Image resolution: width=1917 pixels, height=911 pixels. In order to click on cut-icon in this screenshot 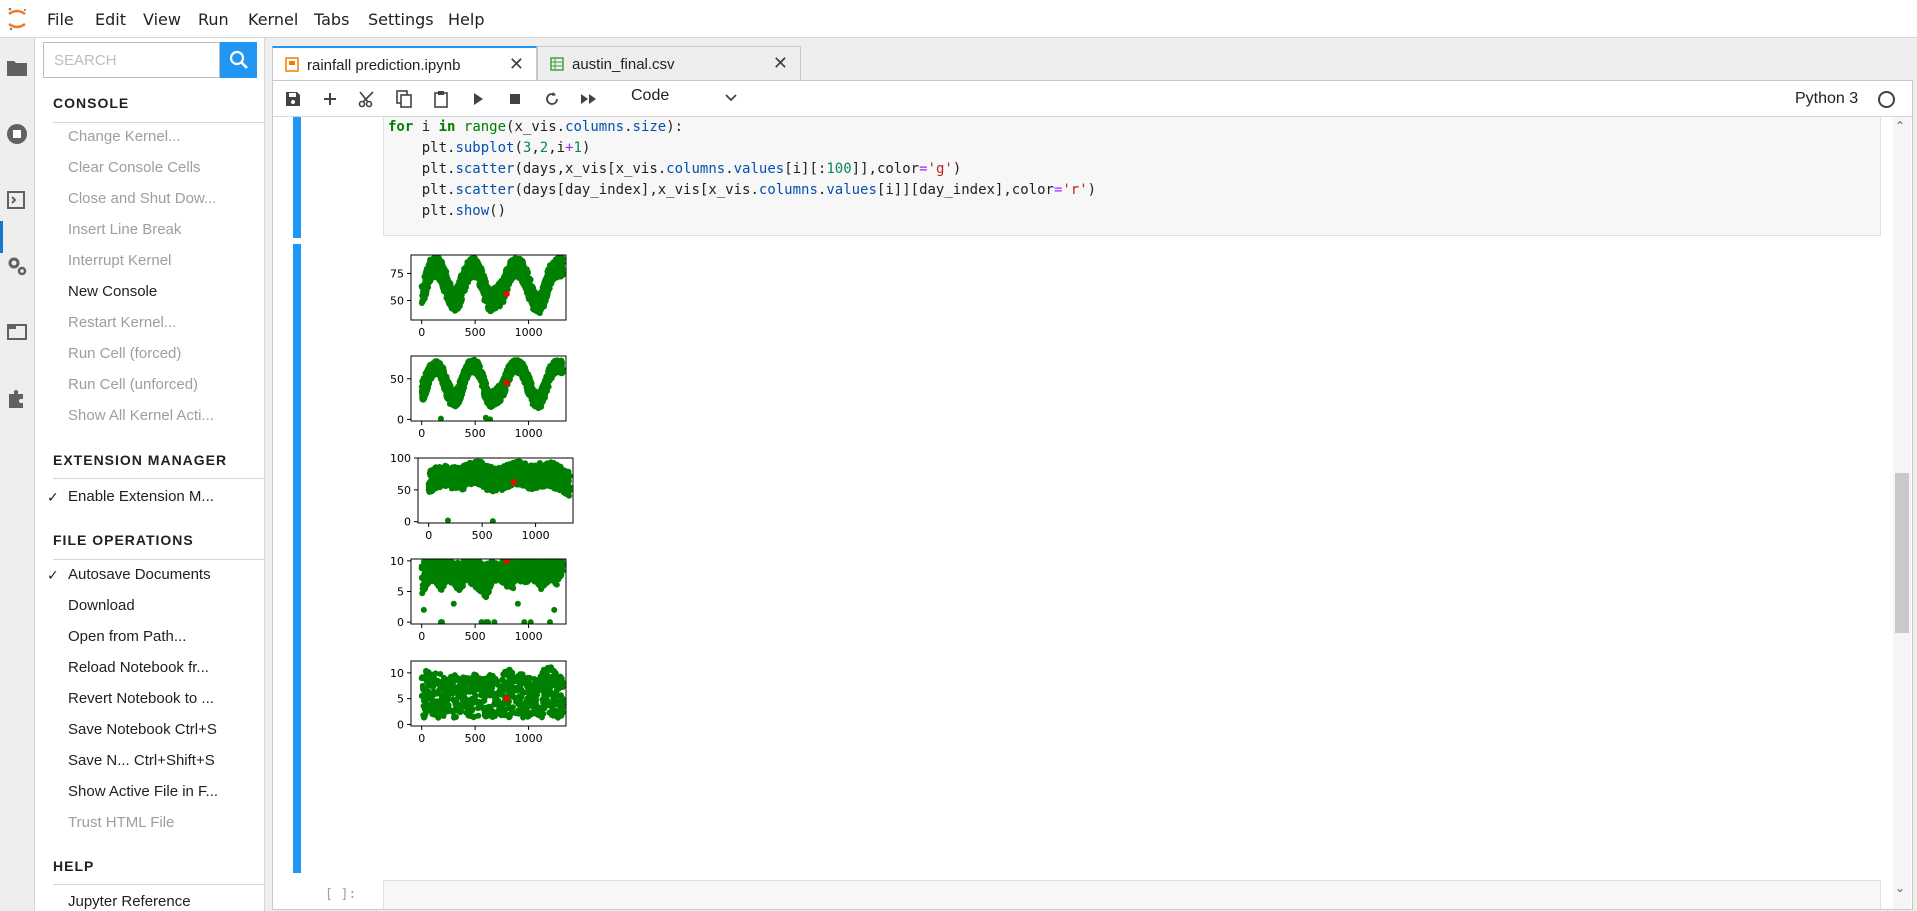, I will do `click(367, 99)`.